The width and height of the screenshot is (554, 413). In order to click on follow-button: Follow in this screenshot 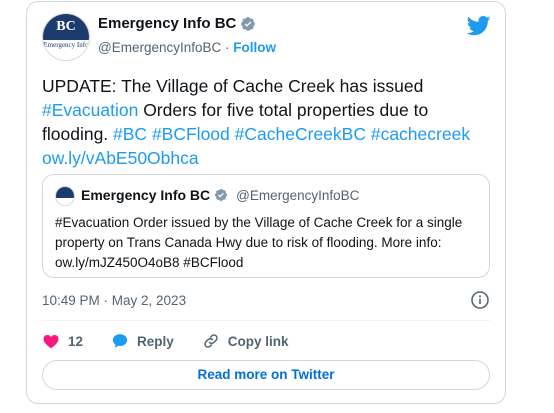, I will do `click(254, 47)`.